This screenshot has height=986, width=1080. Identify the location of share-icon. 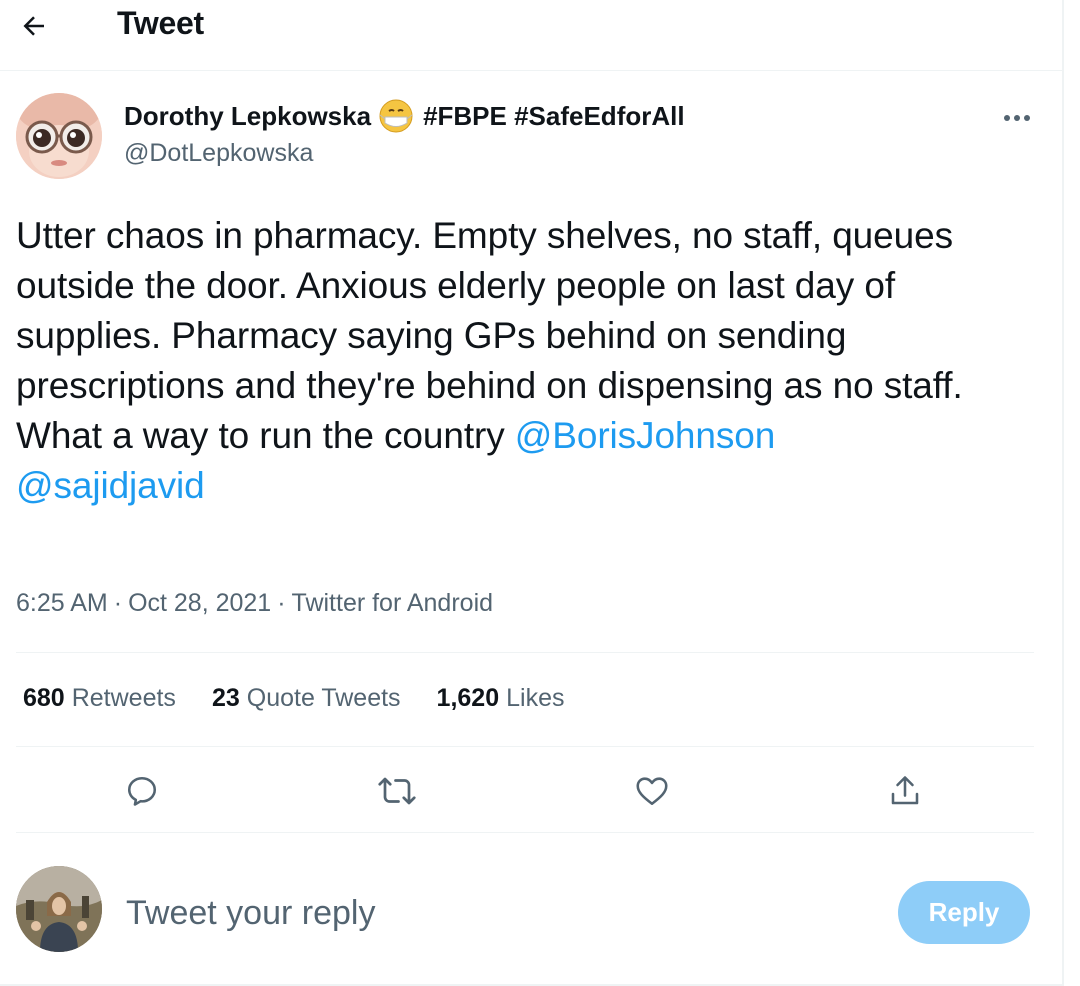
(905, 790).